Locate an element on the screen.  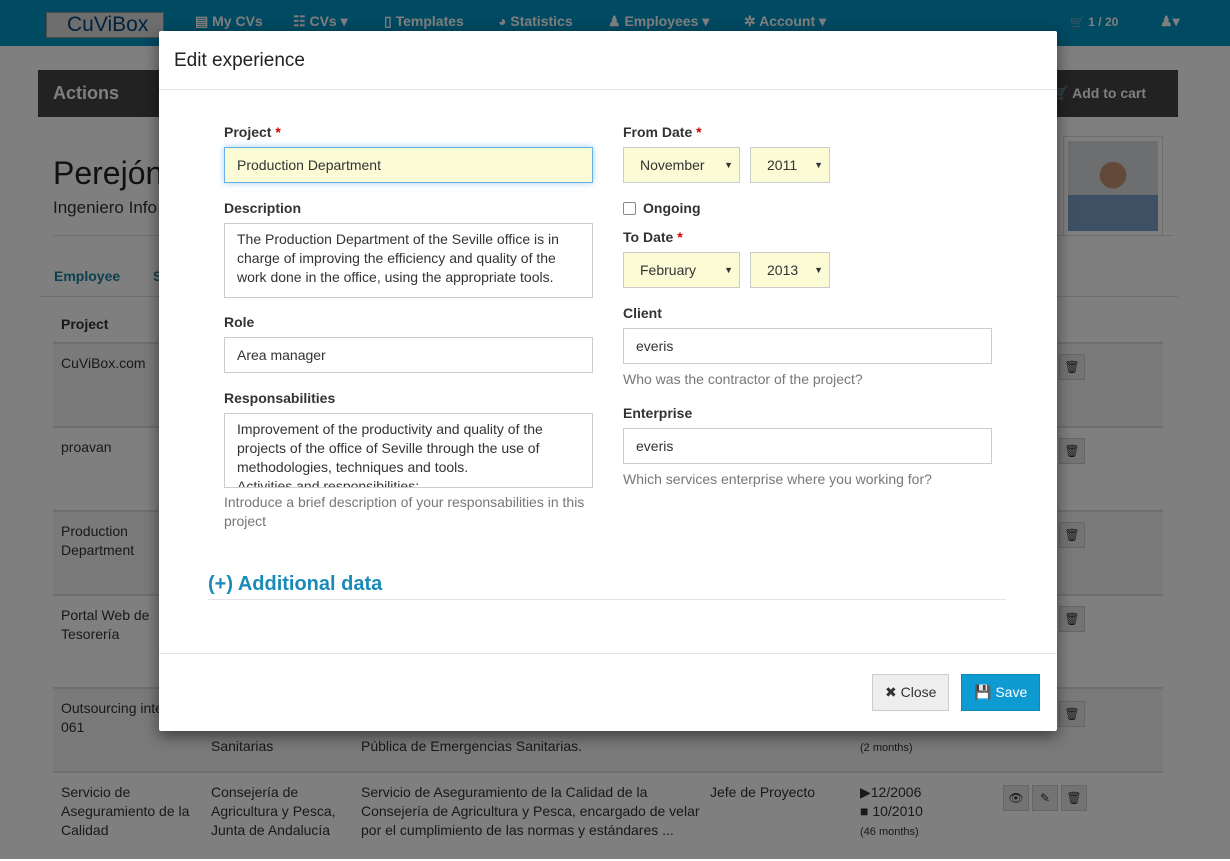
enterprise-label: Enterprise is located at coordinates (658, 413).